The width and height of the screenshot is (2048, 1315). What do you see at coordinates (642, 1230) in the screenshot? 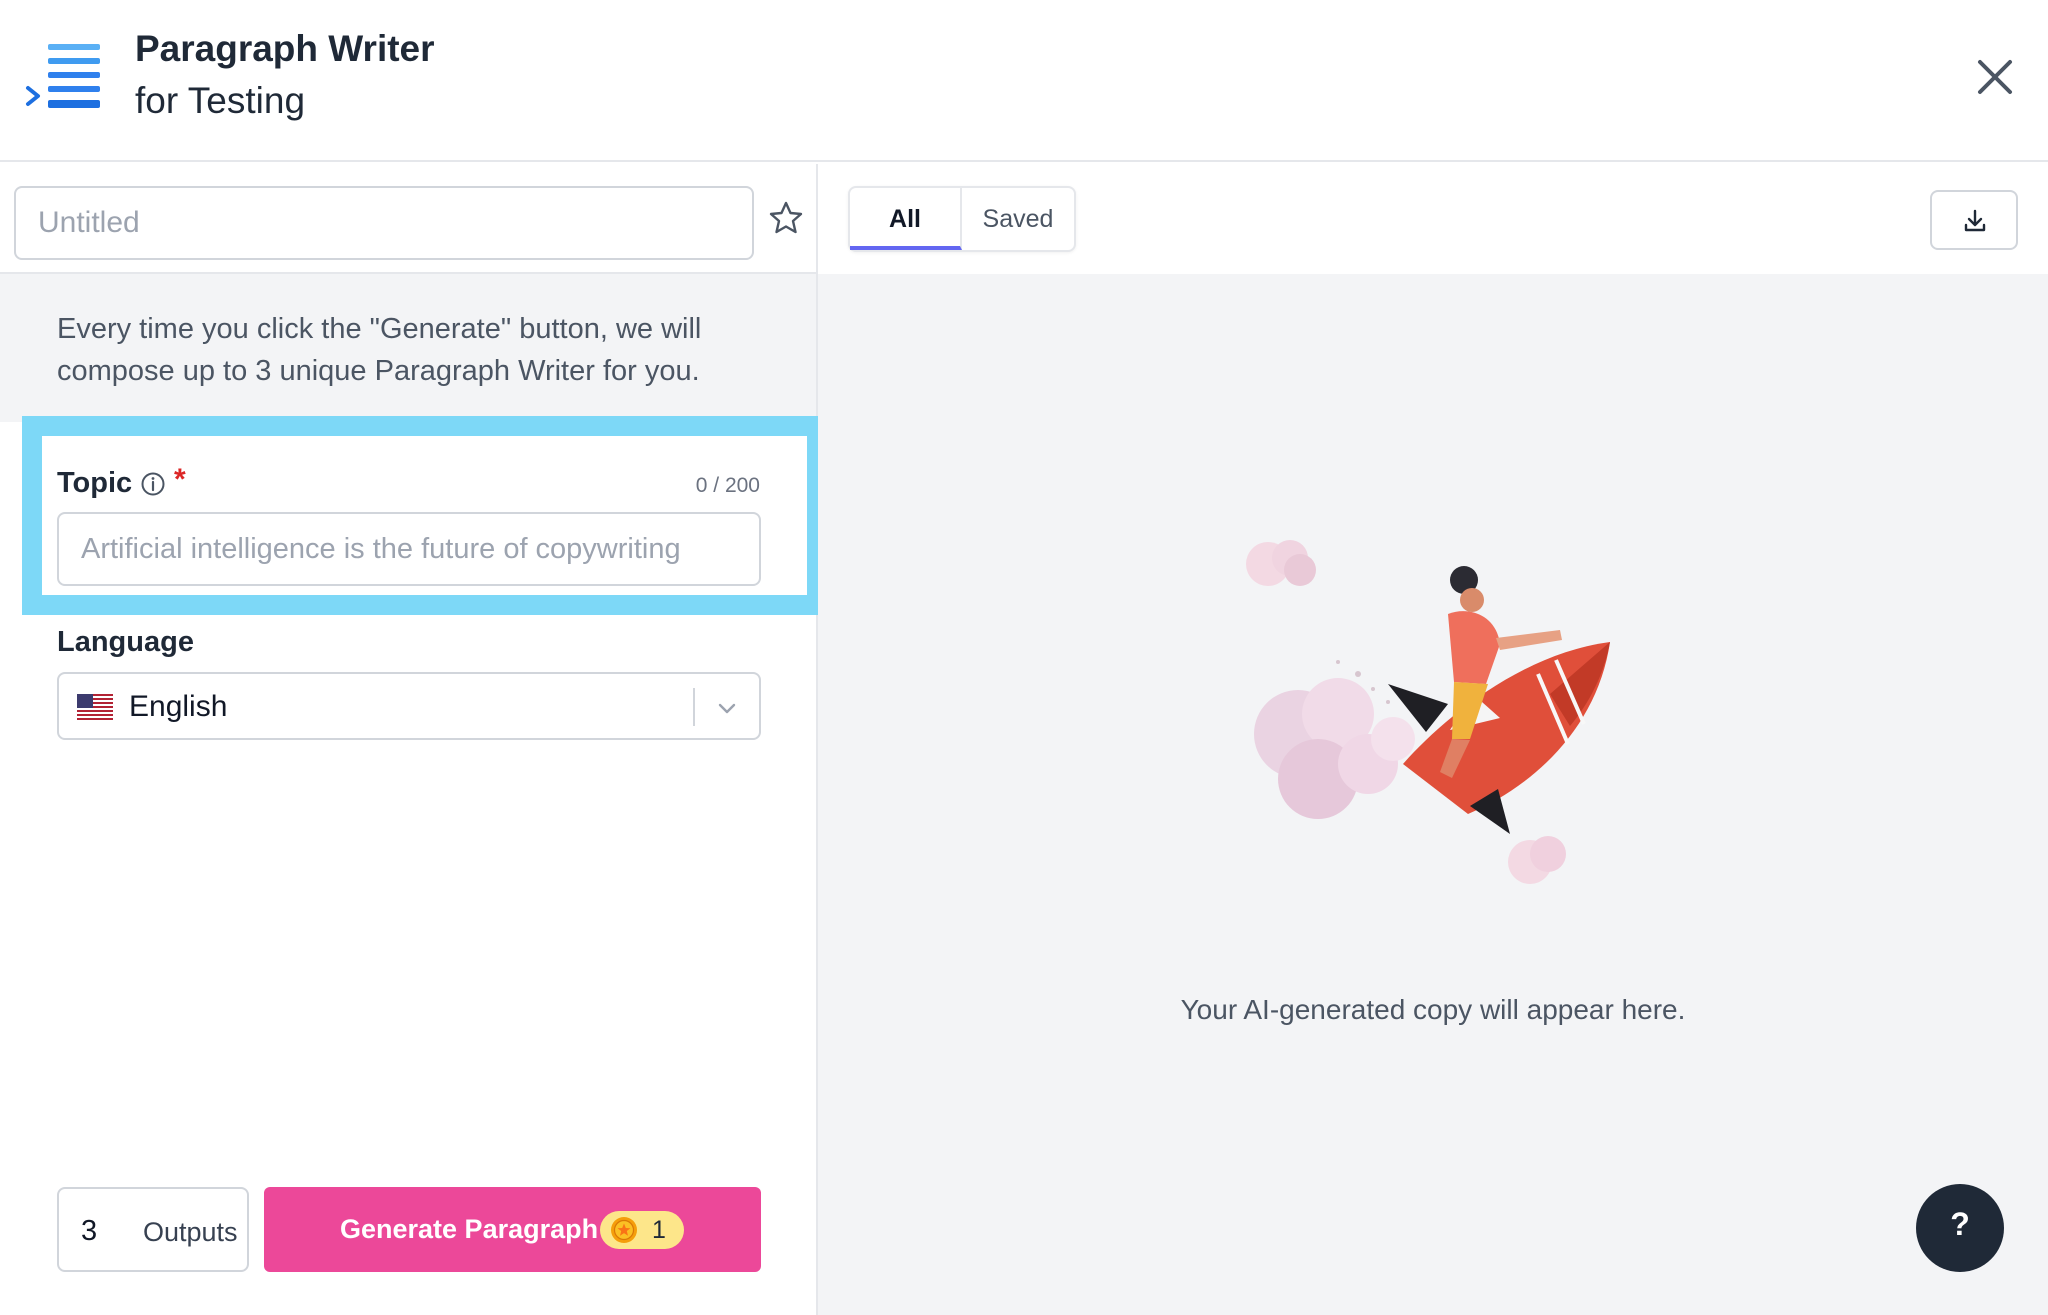
I see `credit-cost-badge: 1` at bounding box center [642, 1230].